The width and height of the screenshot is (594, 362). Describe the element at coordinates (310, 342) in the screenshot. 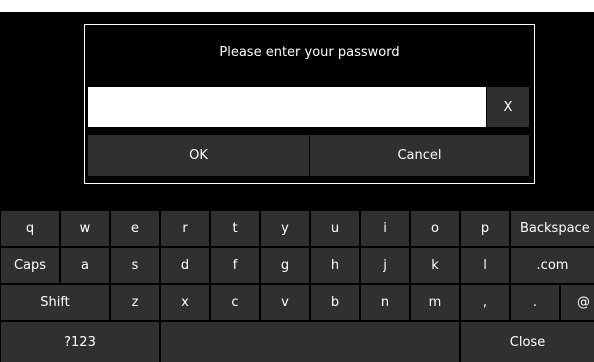

I see `space-key` at that location.